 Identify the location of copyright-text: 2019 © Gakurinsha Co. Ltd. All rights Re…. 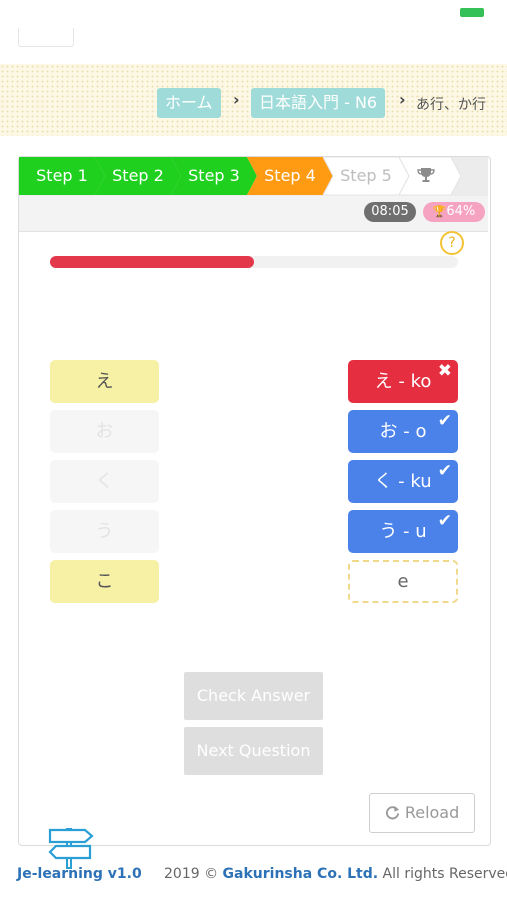
(335, 874).